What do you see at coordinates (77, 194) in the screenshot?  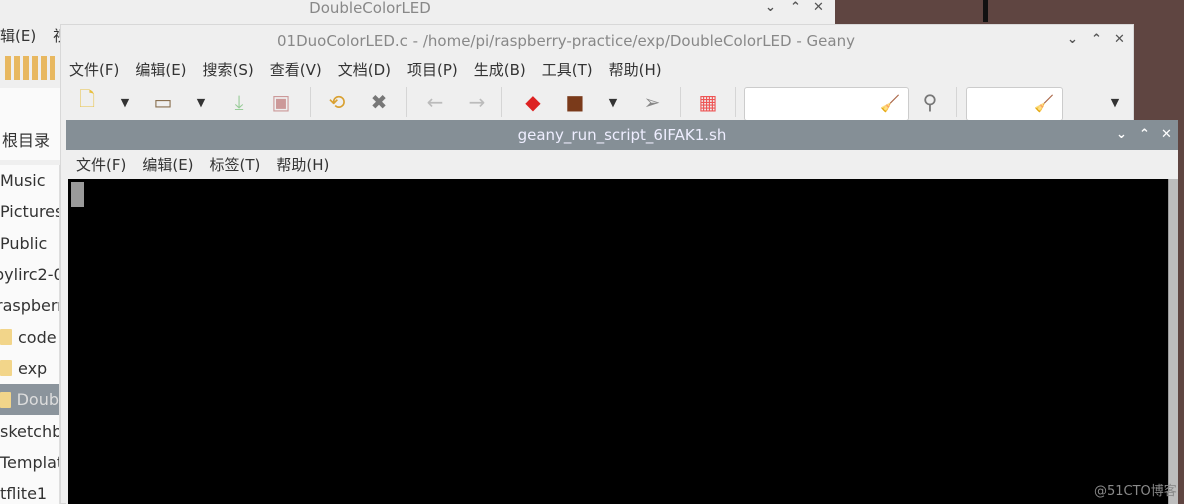 I see `text-cursor` at bounding box center [77, 194].